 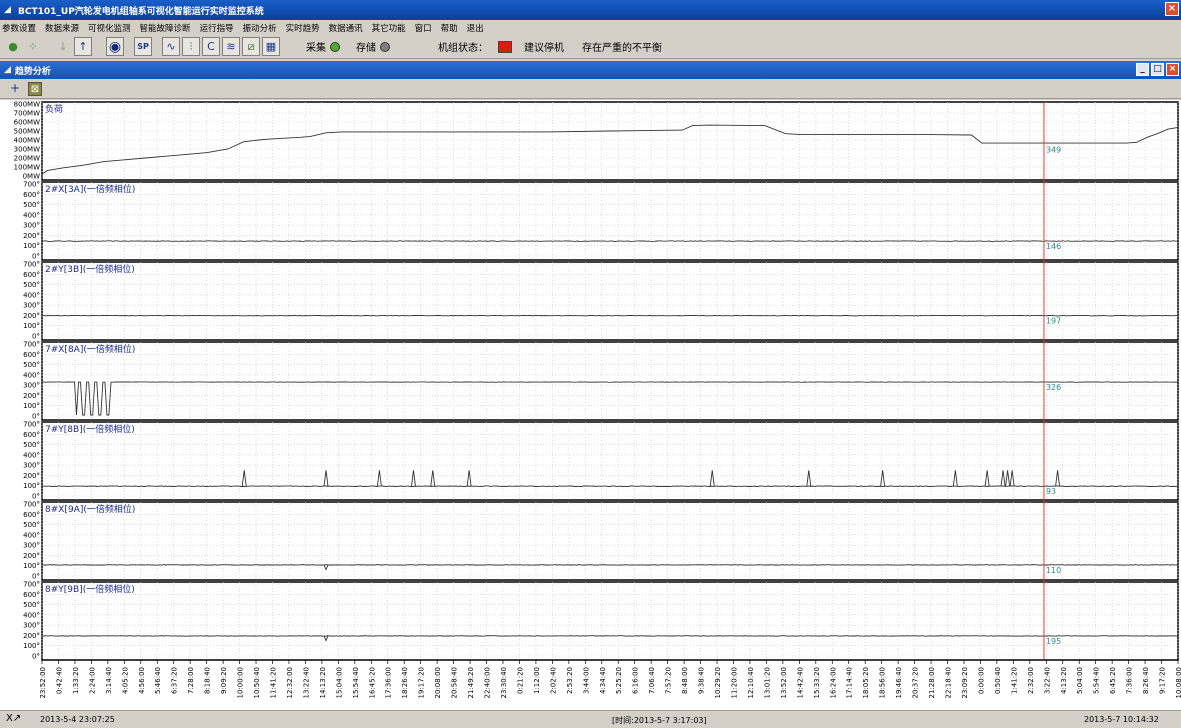 I want to click on trend-toolbar: + ⊠, so click(x=590, y=89).